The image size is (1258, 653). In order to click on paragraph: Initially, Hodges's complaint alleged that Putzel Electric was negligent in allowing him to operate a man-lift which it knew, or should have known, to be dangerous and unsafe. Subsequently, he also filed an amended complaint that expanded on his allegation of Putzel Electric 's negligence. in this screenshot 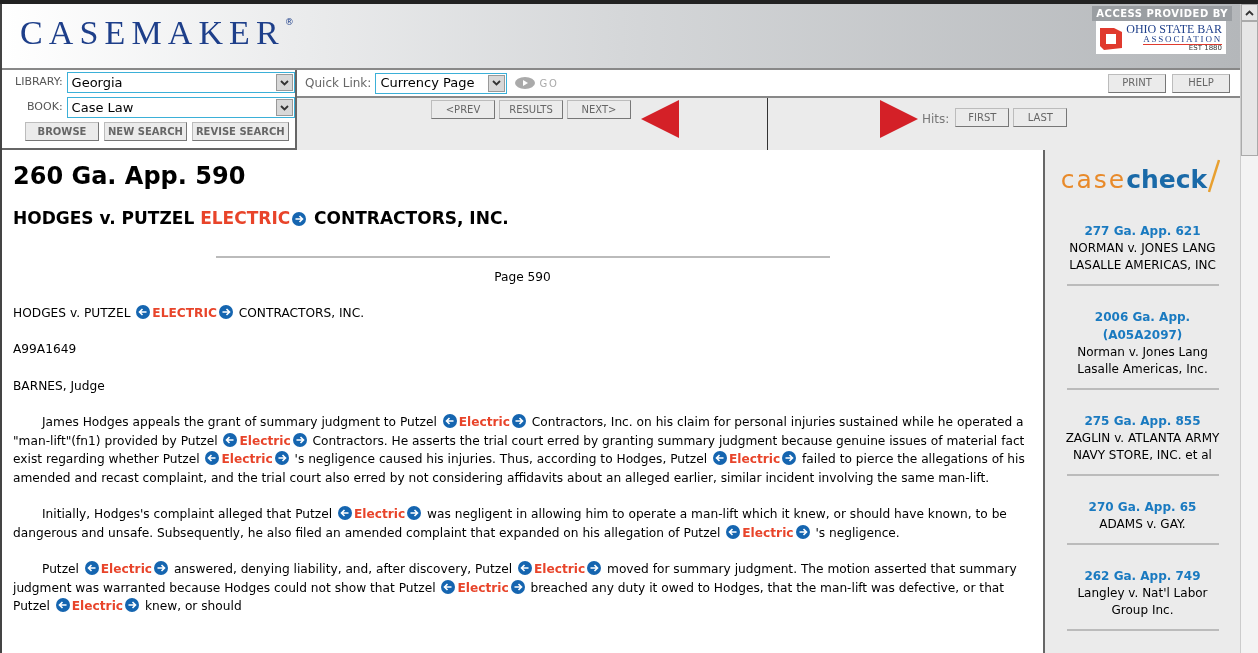, I will do `click(510, 523)`.